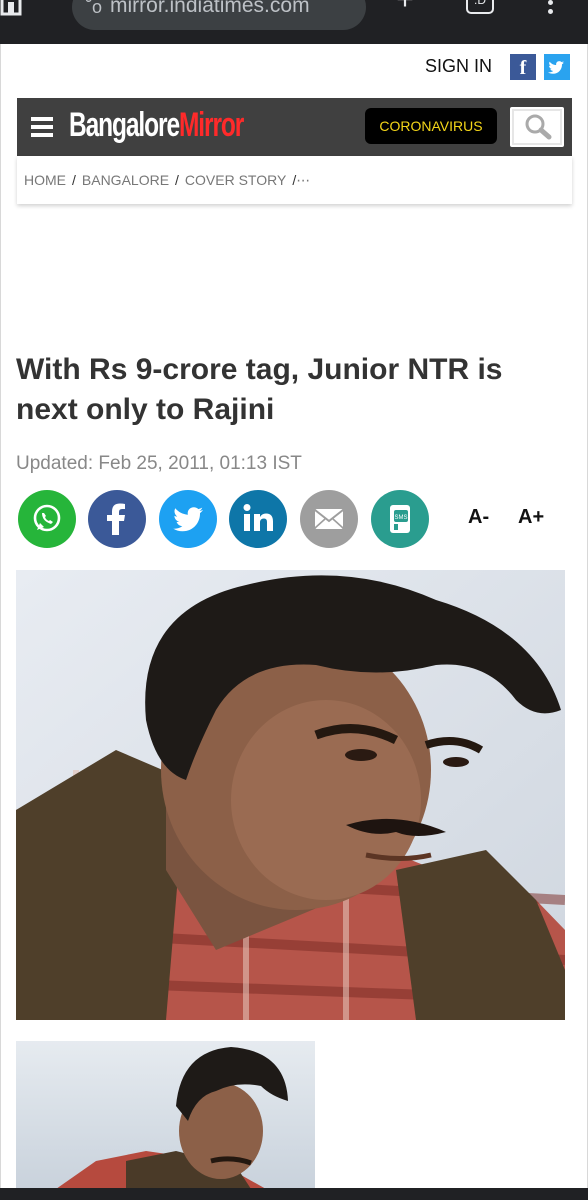 The image size is (588, 1200). What do you see at coordinates (235, 180) in the screenshot?
I see `breadcrumb-cover-story: COVER STORY` at bounding box center [235, 180].